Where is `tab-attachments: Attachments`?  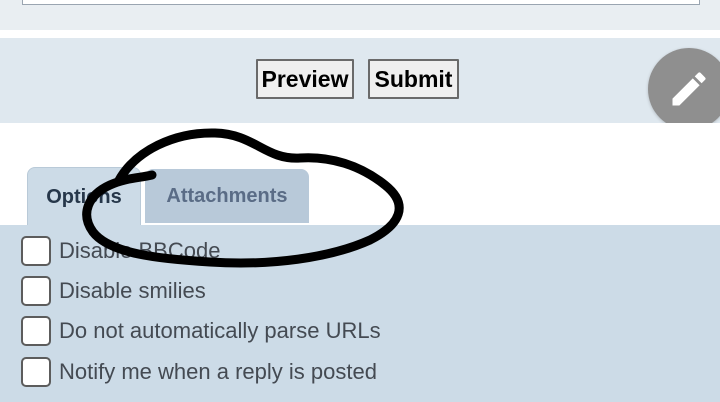 tab-attachments: Attachments is located at coordinates (227, 196).